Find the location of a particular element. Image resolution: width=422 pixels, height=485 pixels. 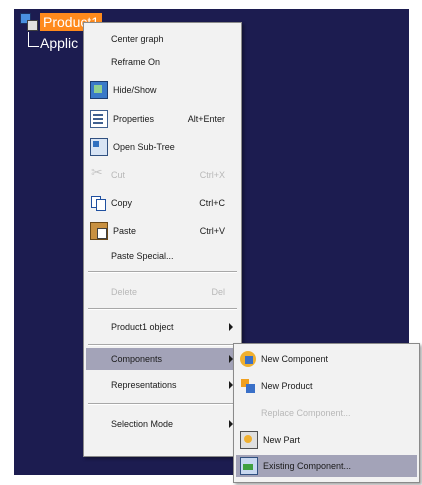

menu-item-label: Representations is located at coordinates (144, 385).